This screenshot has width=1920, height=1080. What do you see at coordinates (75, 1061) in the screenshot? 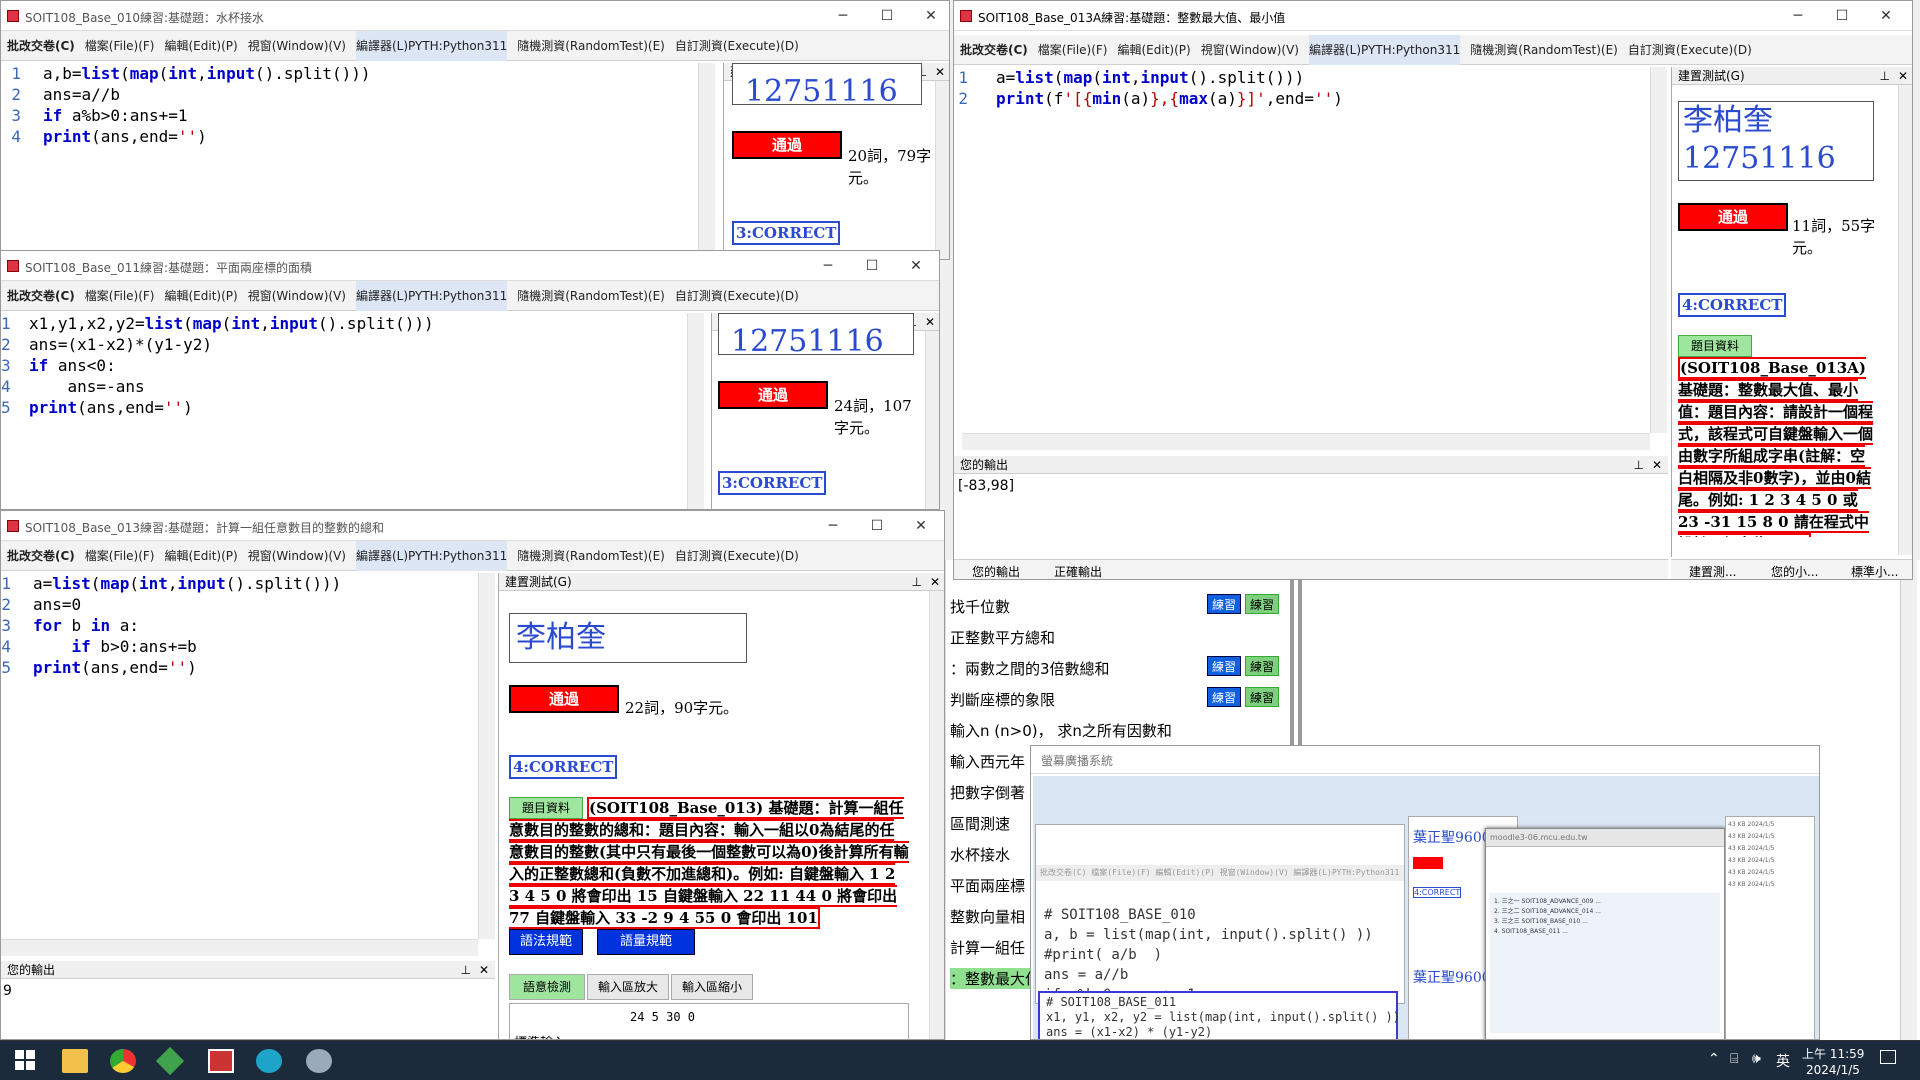
I see `file-explorer-icon` at bounding box center [75, 1061].